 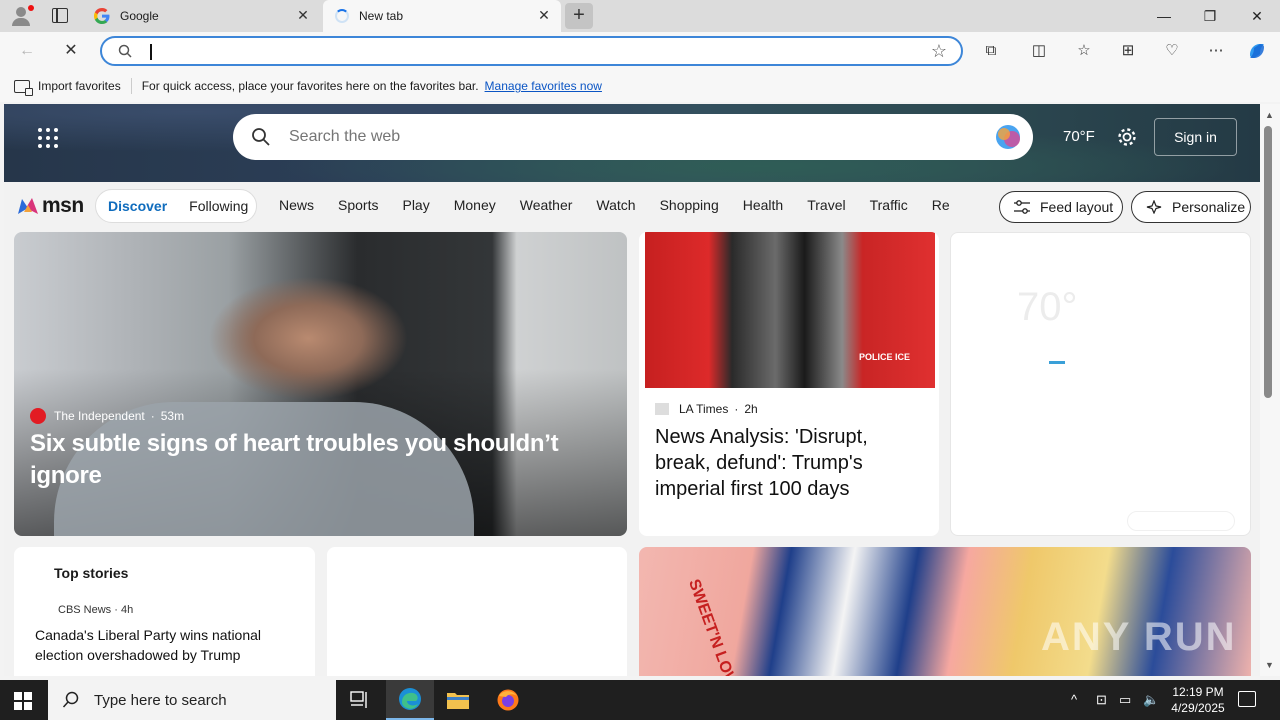 I want to click on msn-logo: msn, so click(x=50, y=206).